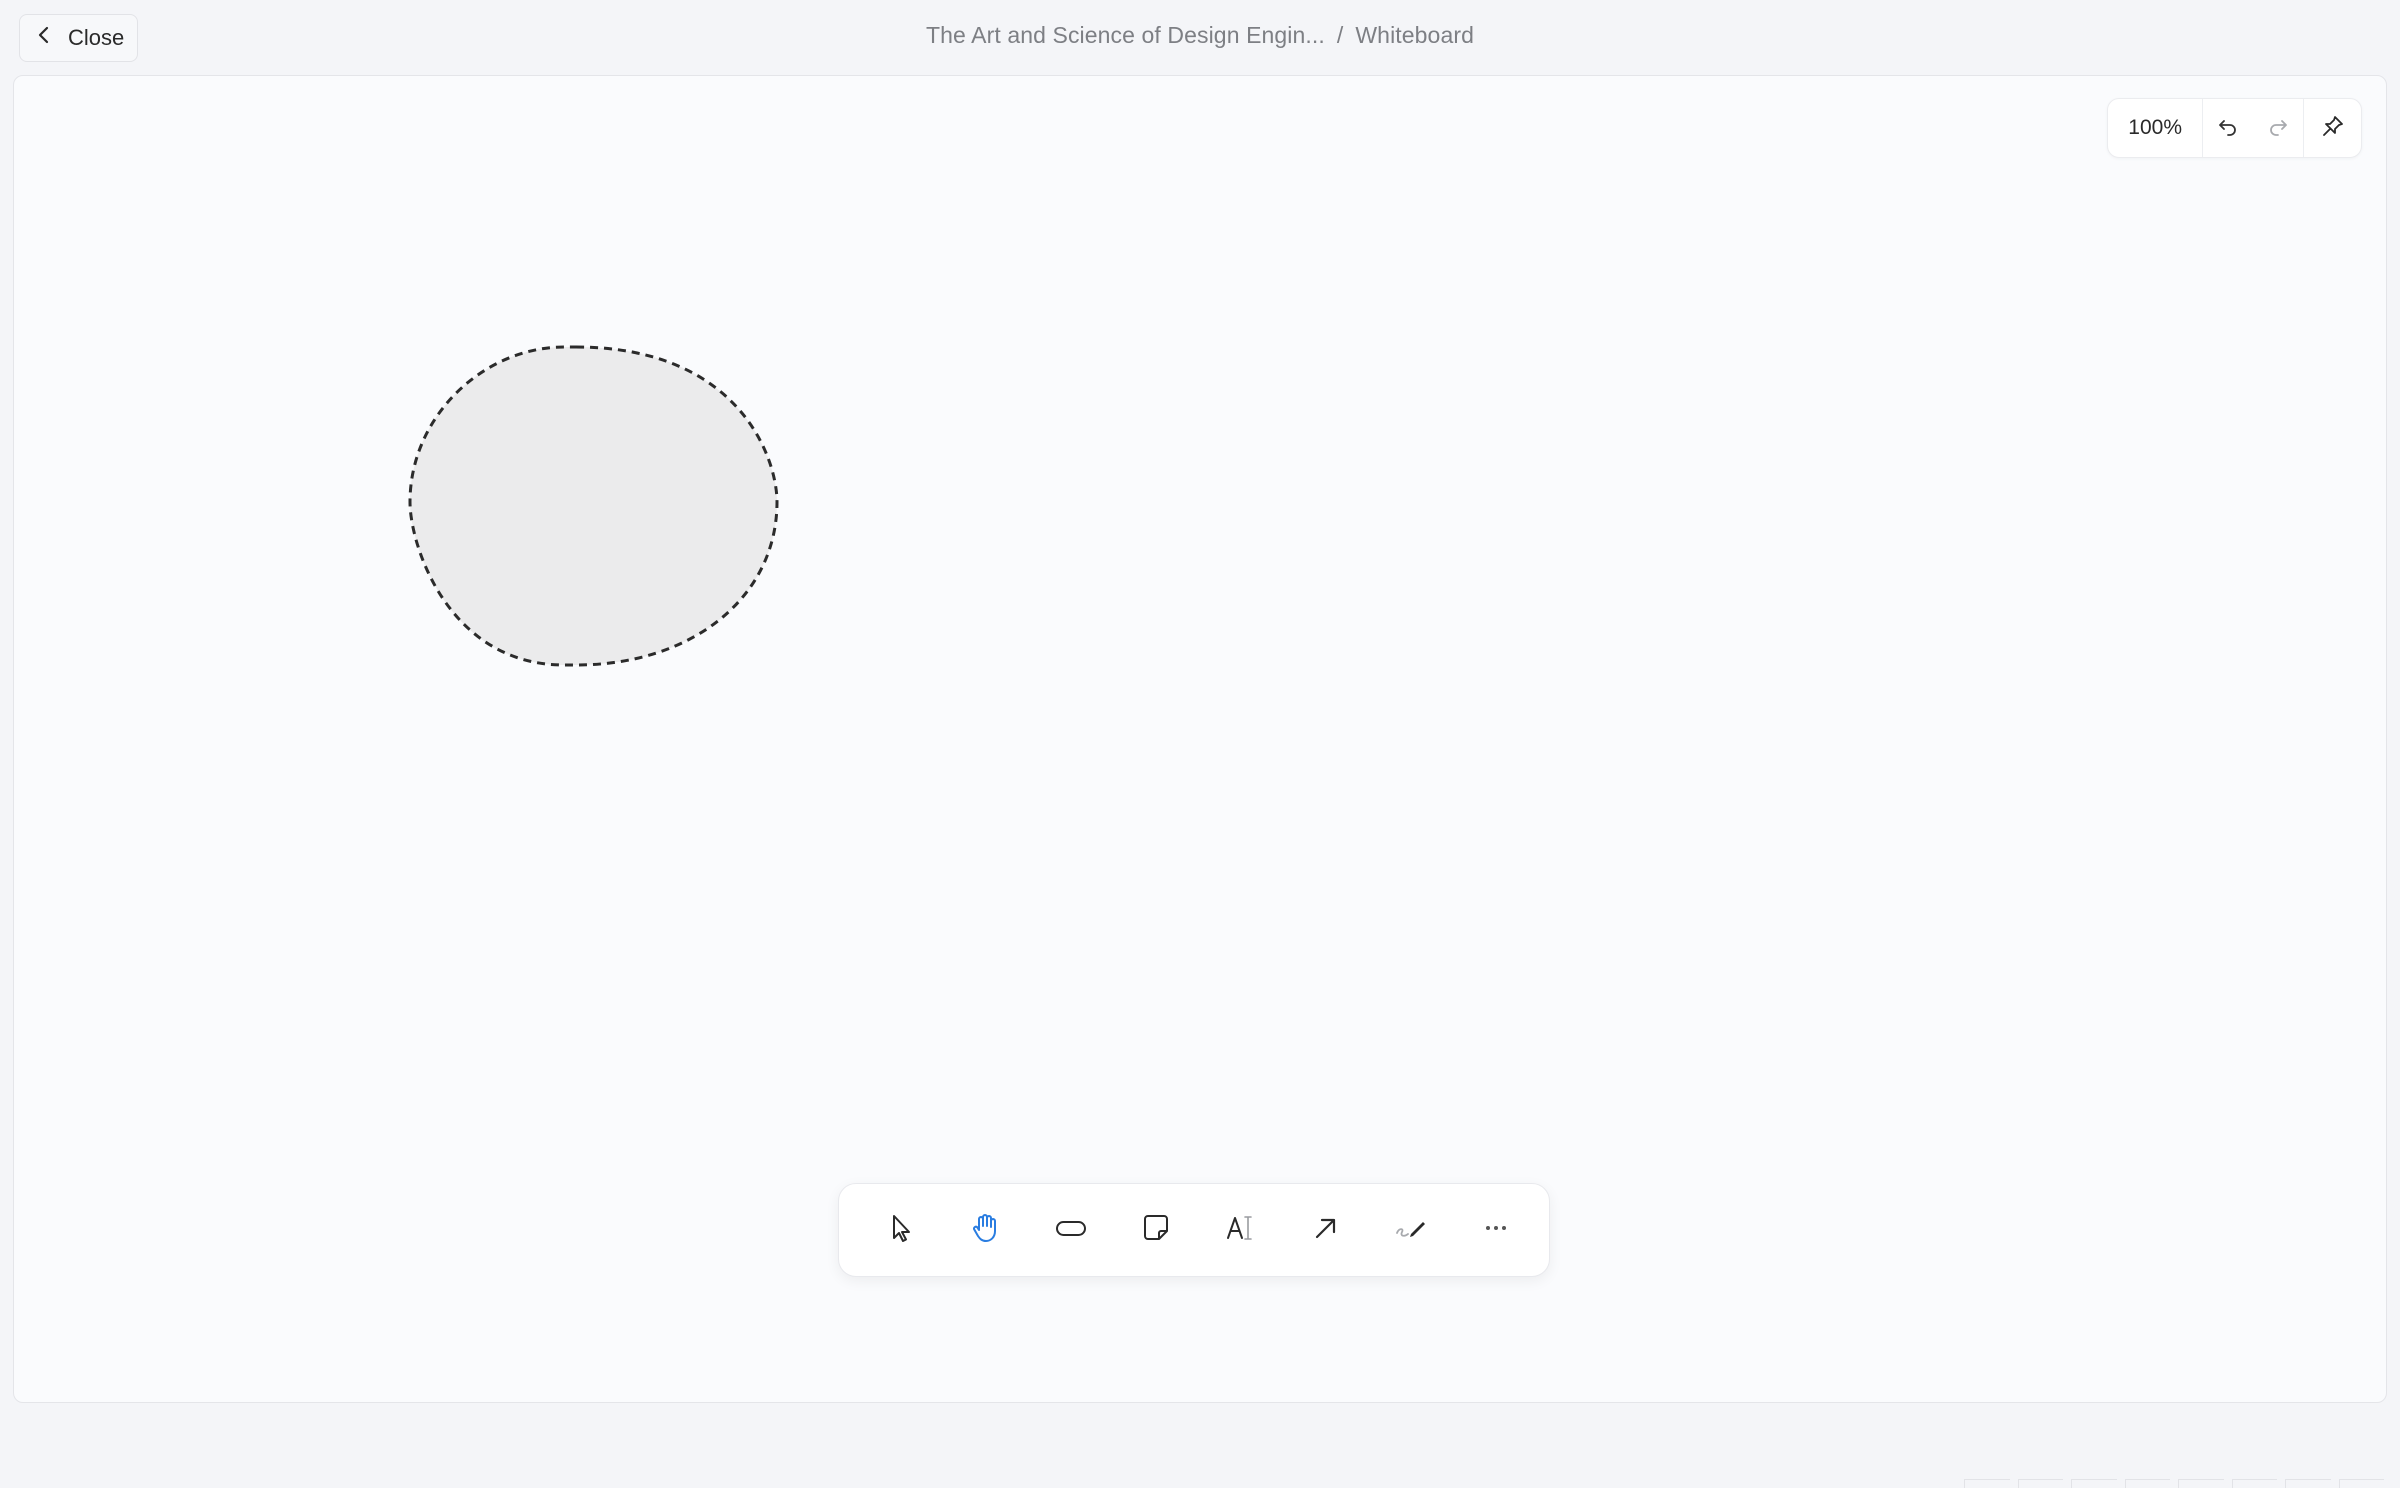  I want to click on cursor-icon, so click(901, 1230).